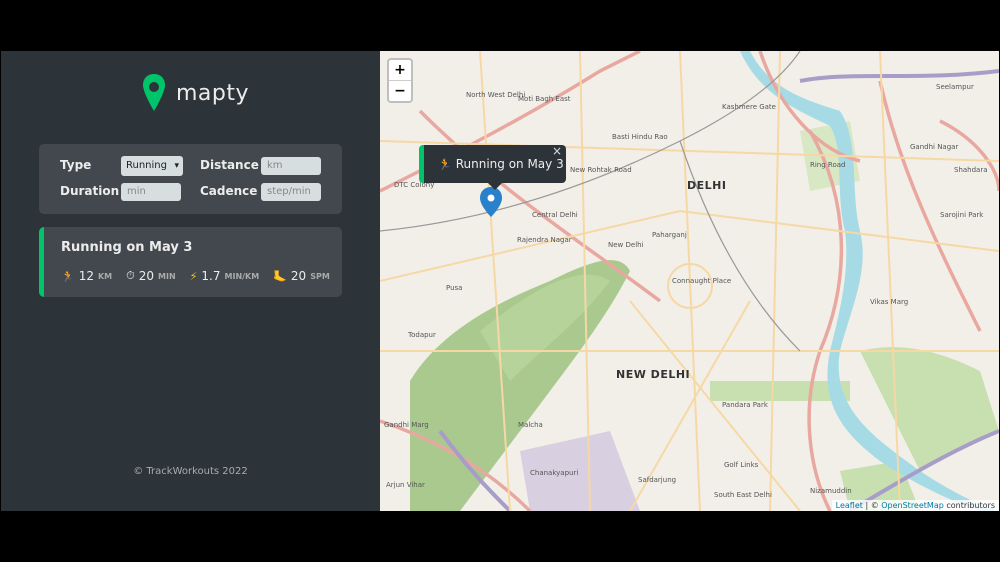 The height and width of the screenshot is (562, 1000). What do you see at coordinates (601, 170) in the screenshot?
I see `map-label: New Rohtak Road` at bounding box center [601, 170].